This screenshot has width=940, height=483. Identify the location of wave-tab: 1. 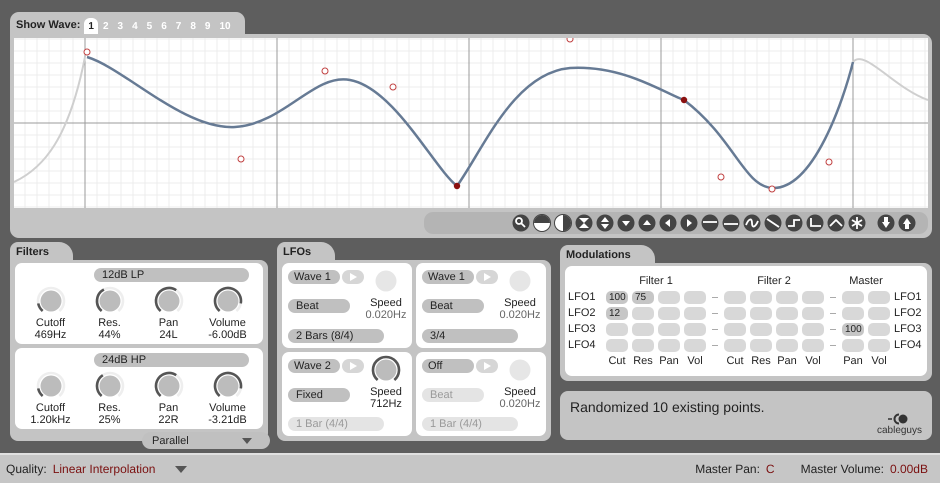
(91, 26).